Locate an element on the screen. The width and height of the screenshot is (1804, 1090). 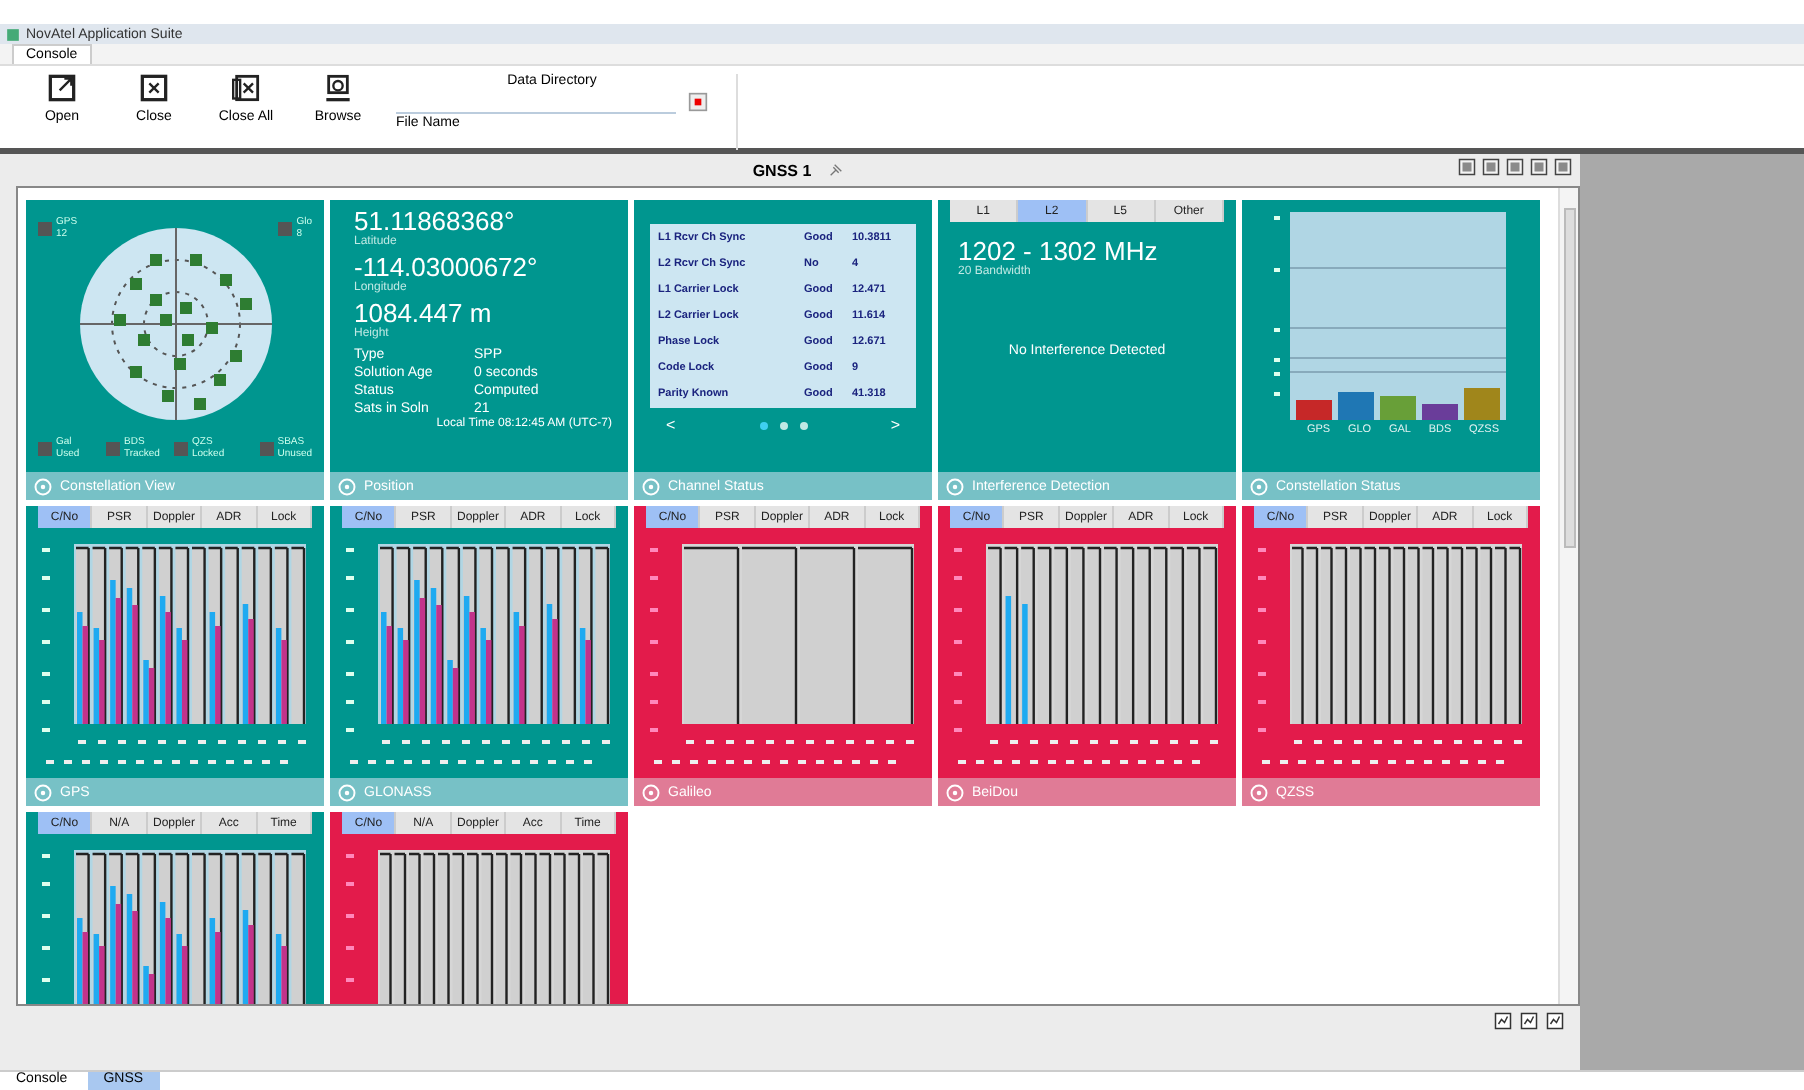
frequency-range: 1202 - 1302 MHz is located at coordinates (1059, 252).